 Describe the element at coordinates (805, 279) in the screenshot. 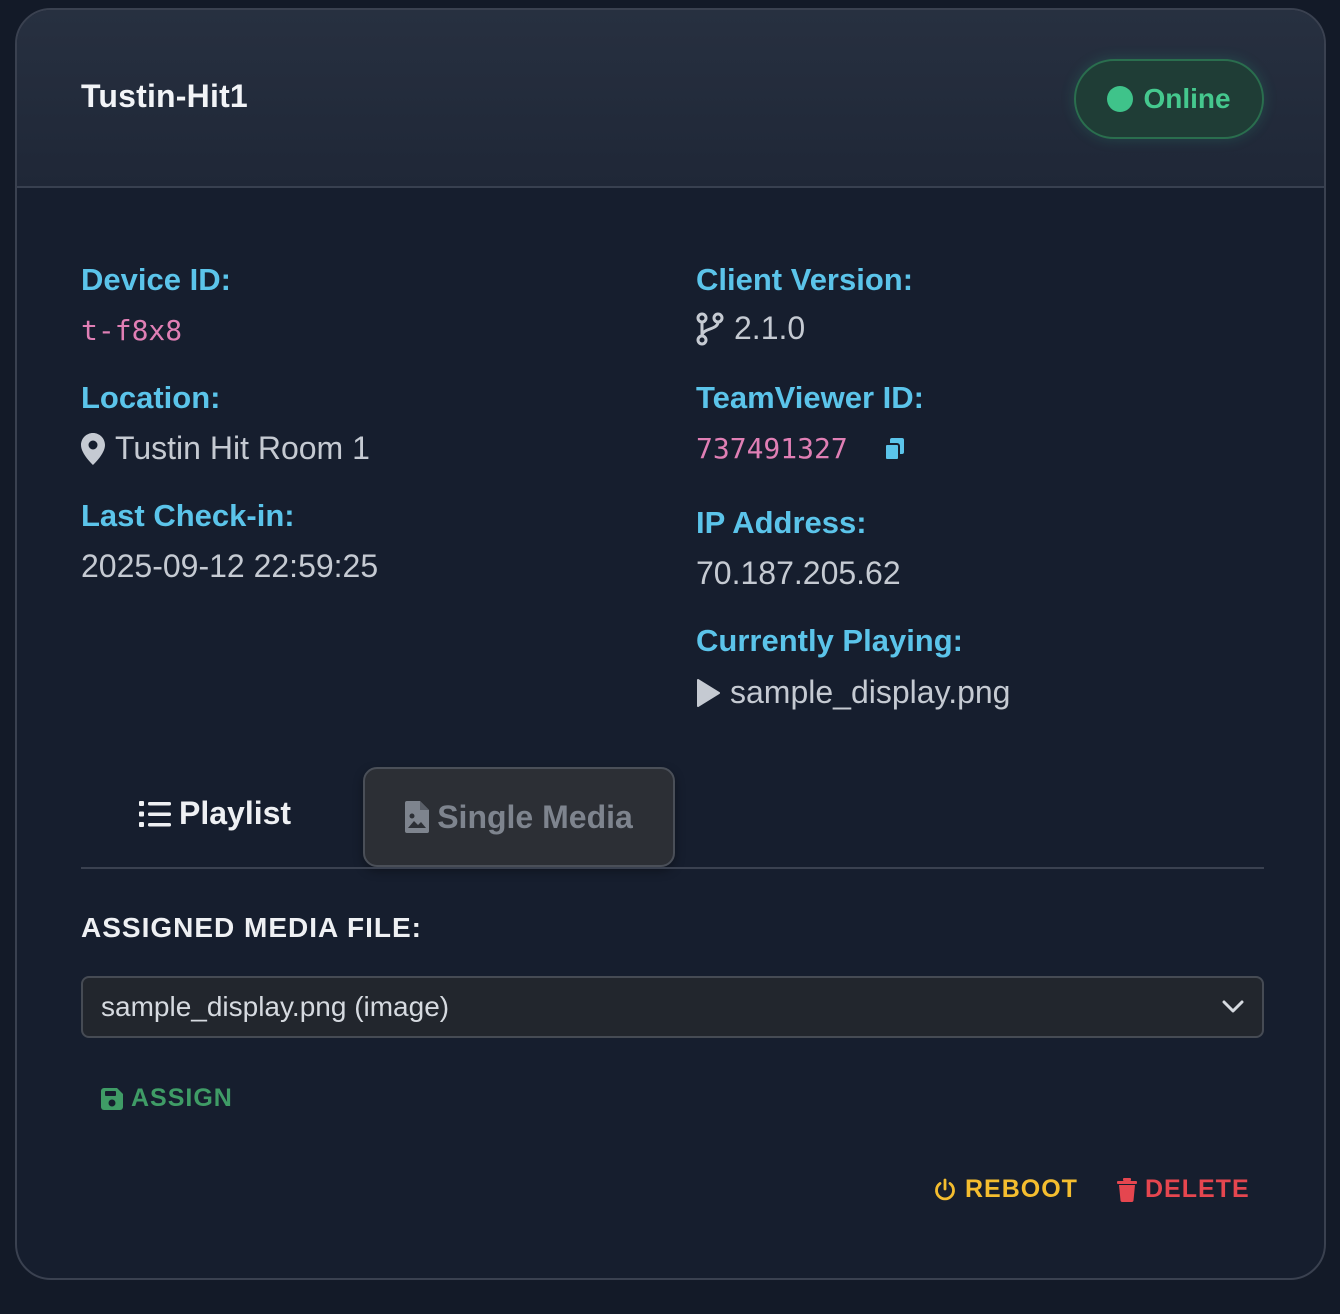

I see `client-version-label: Client Version:` at that location.